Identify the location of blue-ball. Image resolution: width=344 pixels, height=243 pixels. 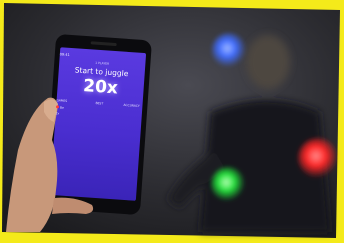
(229, 50).